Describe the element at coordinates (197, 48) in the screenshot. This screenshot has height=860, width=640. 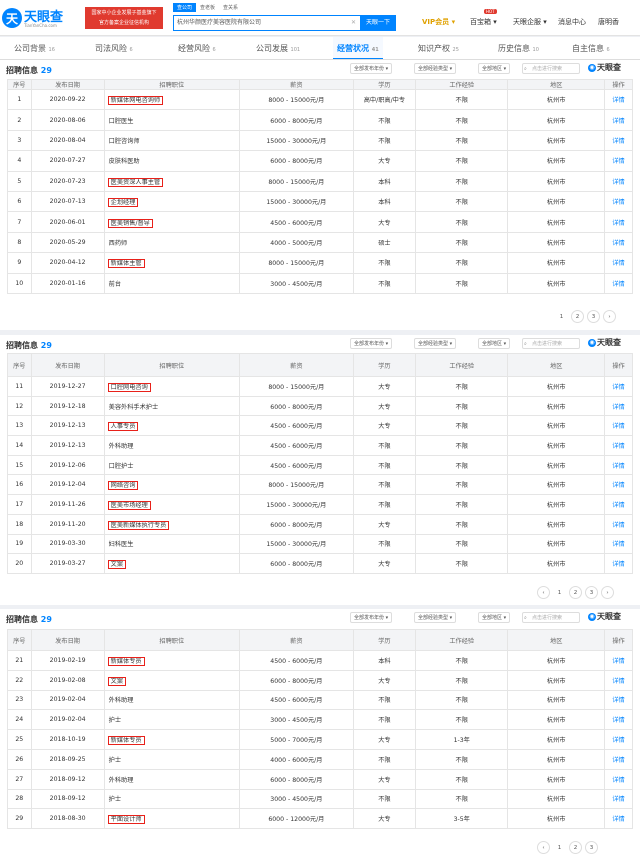
I see `tab-operation-risk: 经营风险 6` at that location.